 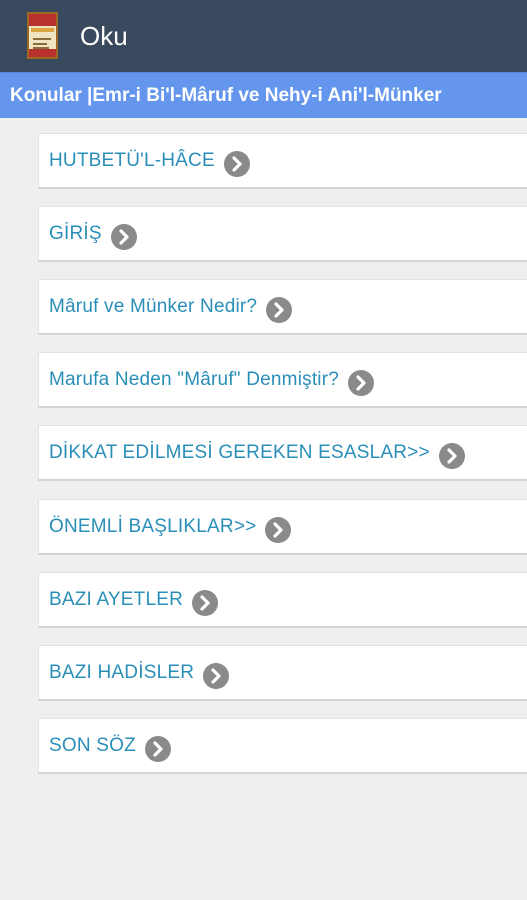 I want to click on topic-label: BAZI AYETLER, so click(x=116, y=599).